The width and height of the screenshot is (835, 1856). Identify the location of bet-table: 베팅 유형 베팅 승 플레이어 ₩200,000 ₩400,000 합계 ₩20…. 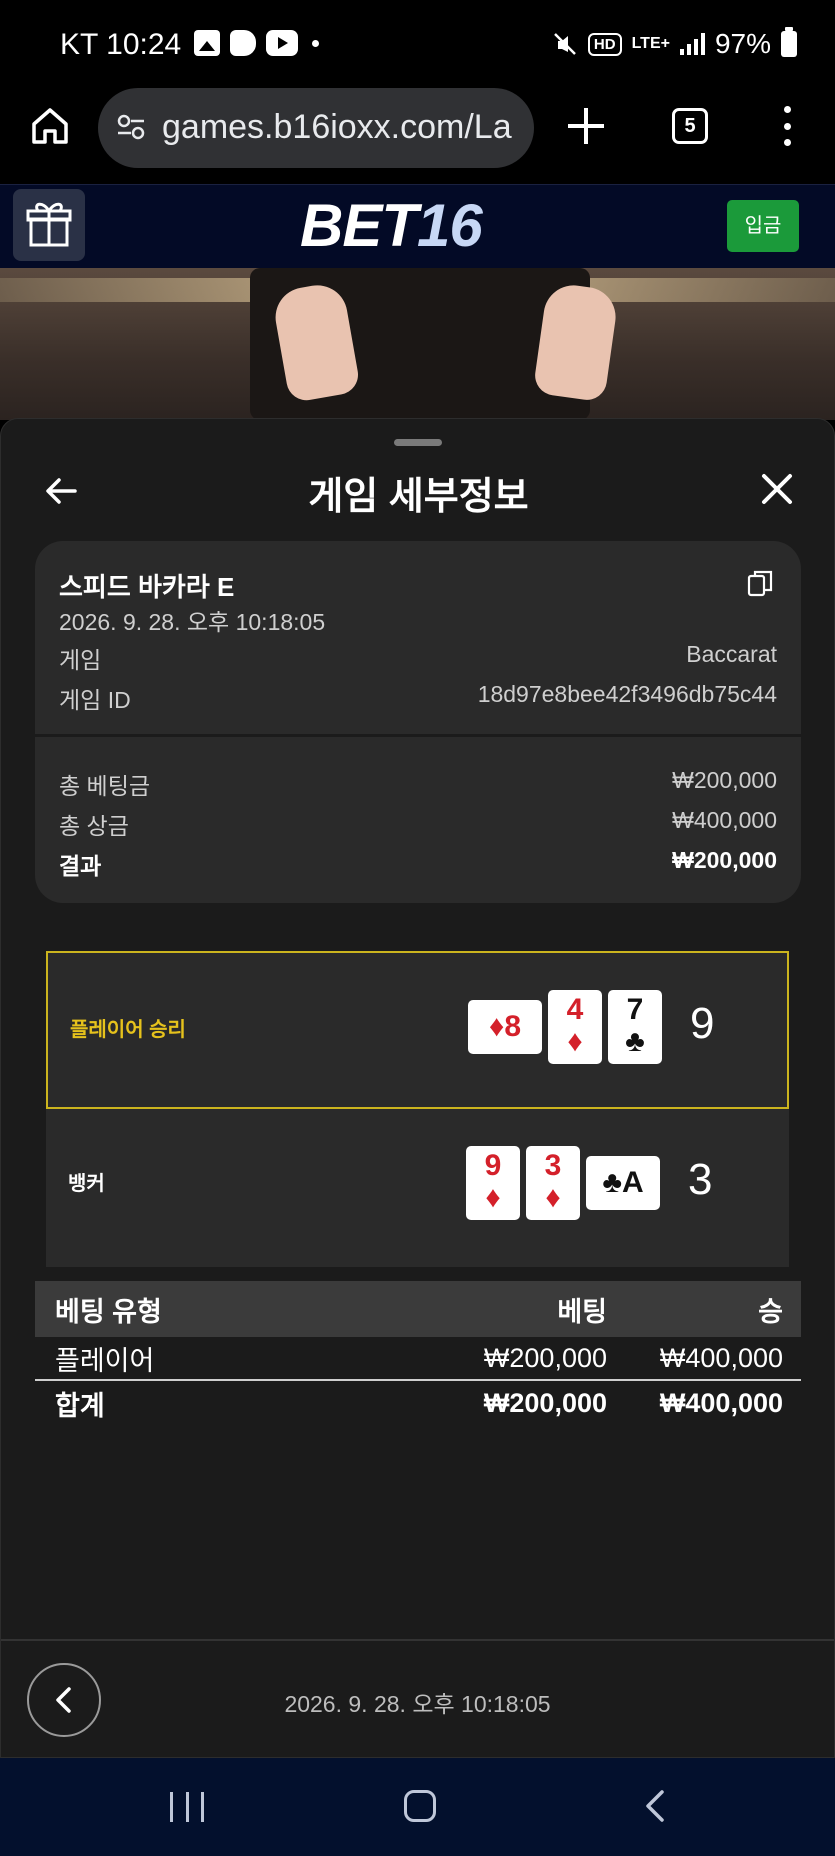
(418, 1353).